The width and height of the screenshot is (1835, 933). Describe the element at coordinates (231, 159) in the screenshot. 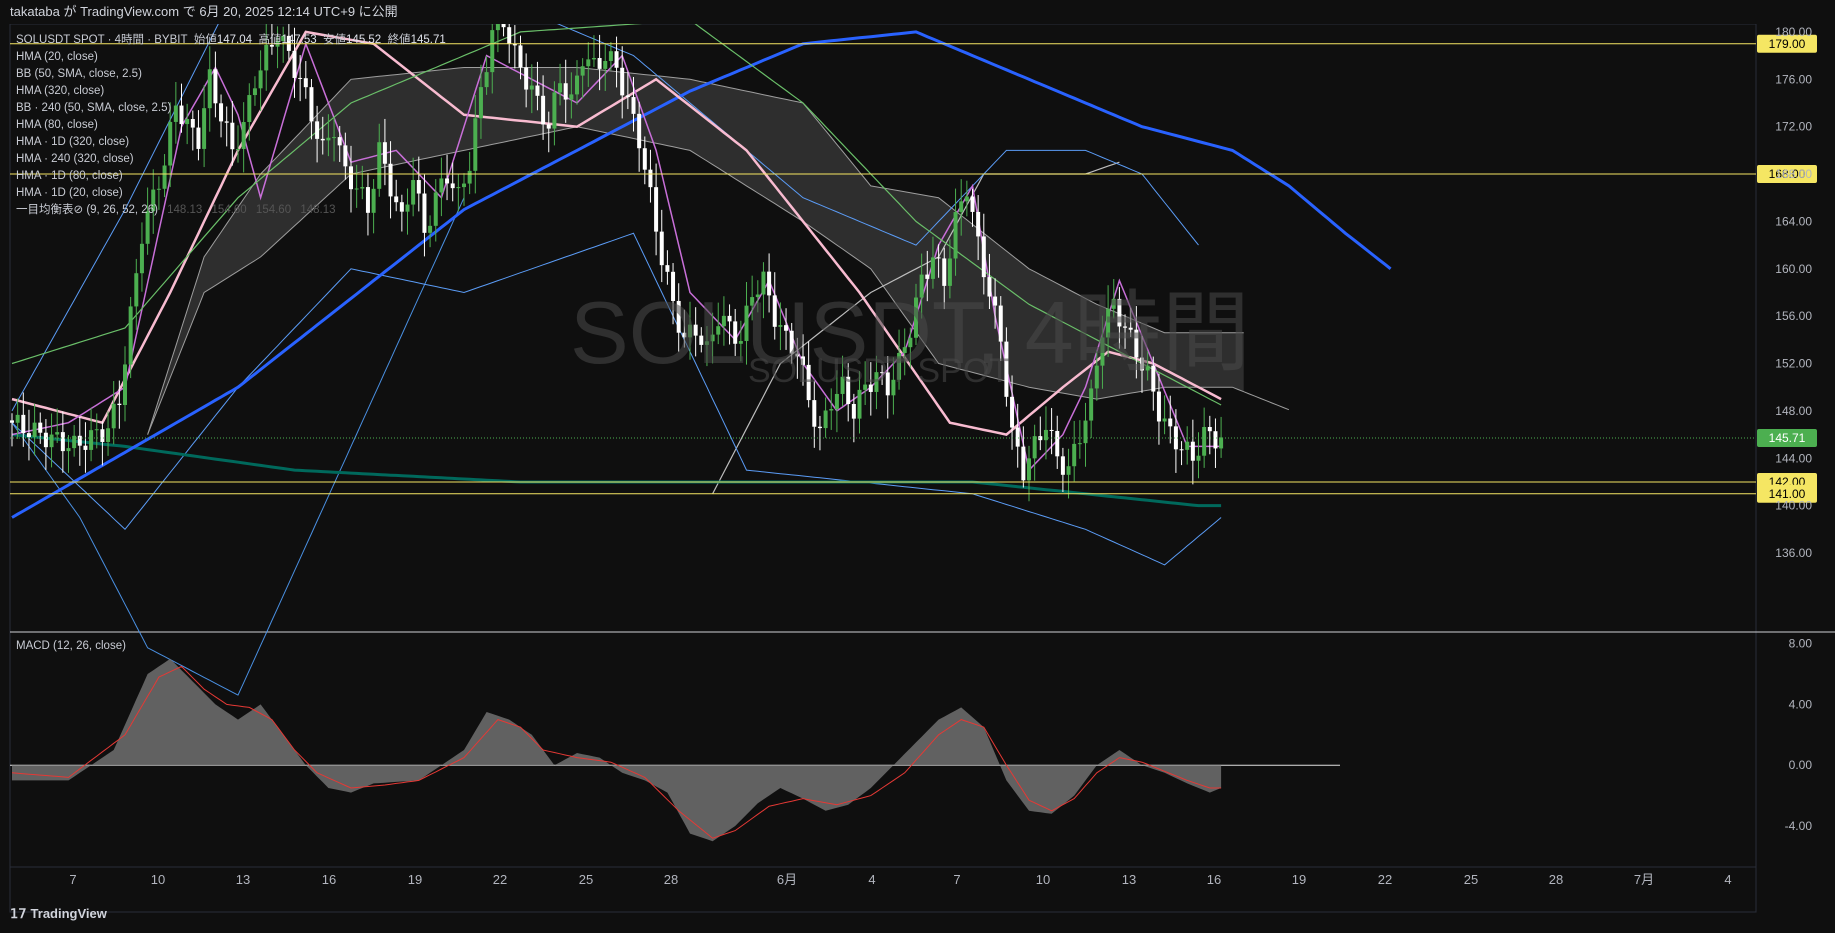

I see `legend-indicator: HMA · 240 (320, close)` at that location.